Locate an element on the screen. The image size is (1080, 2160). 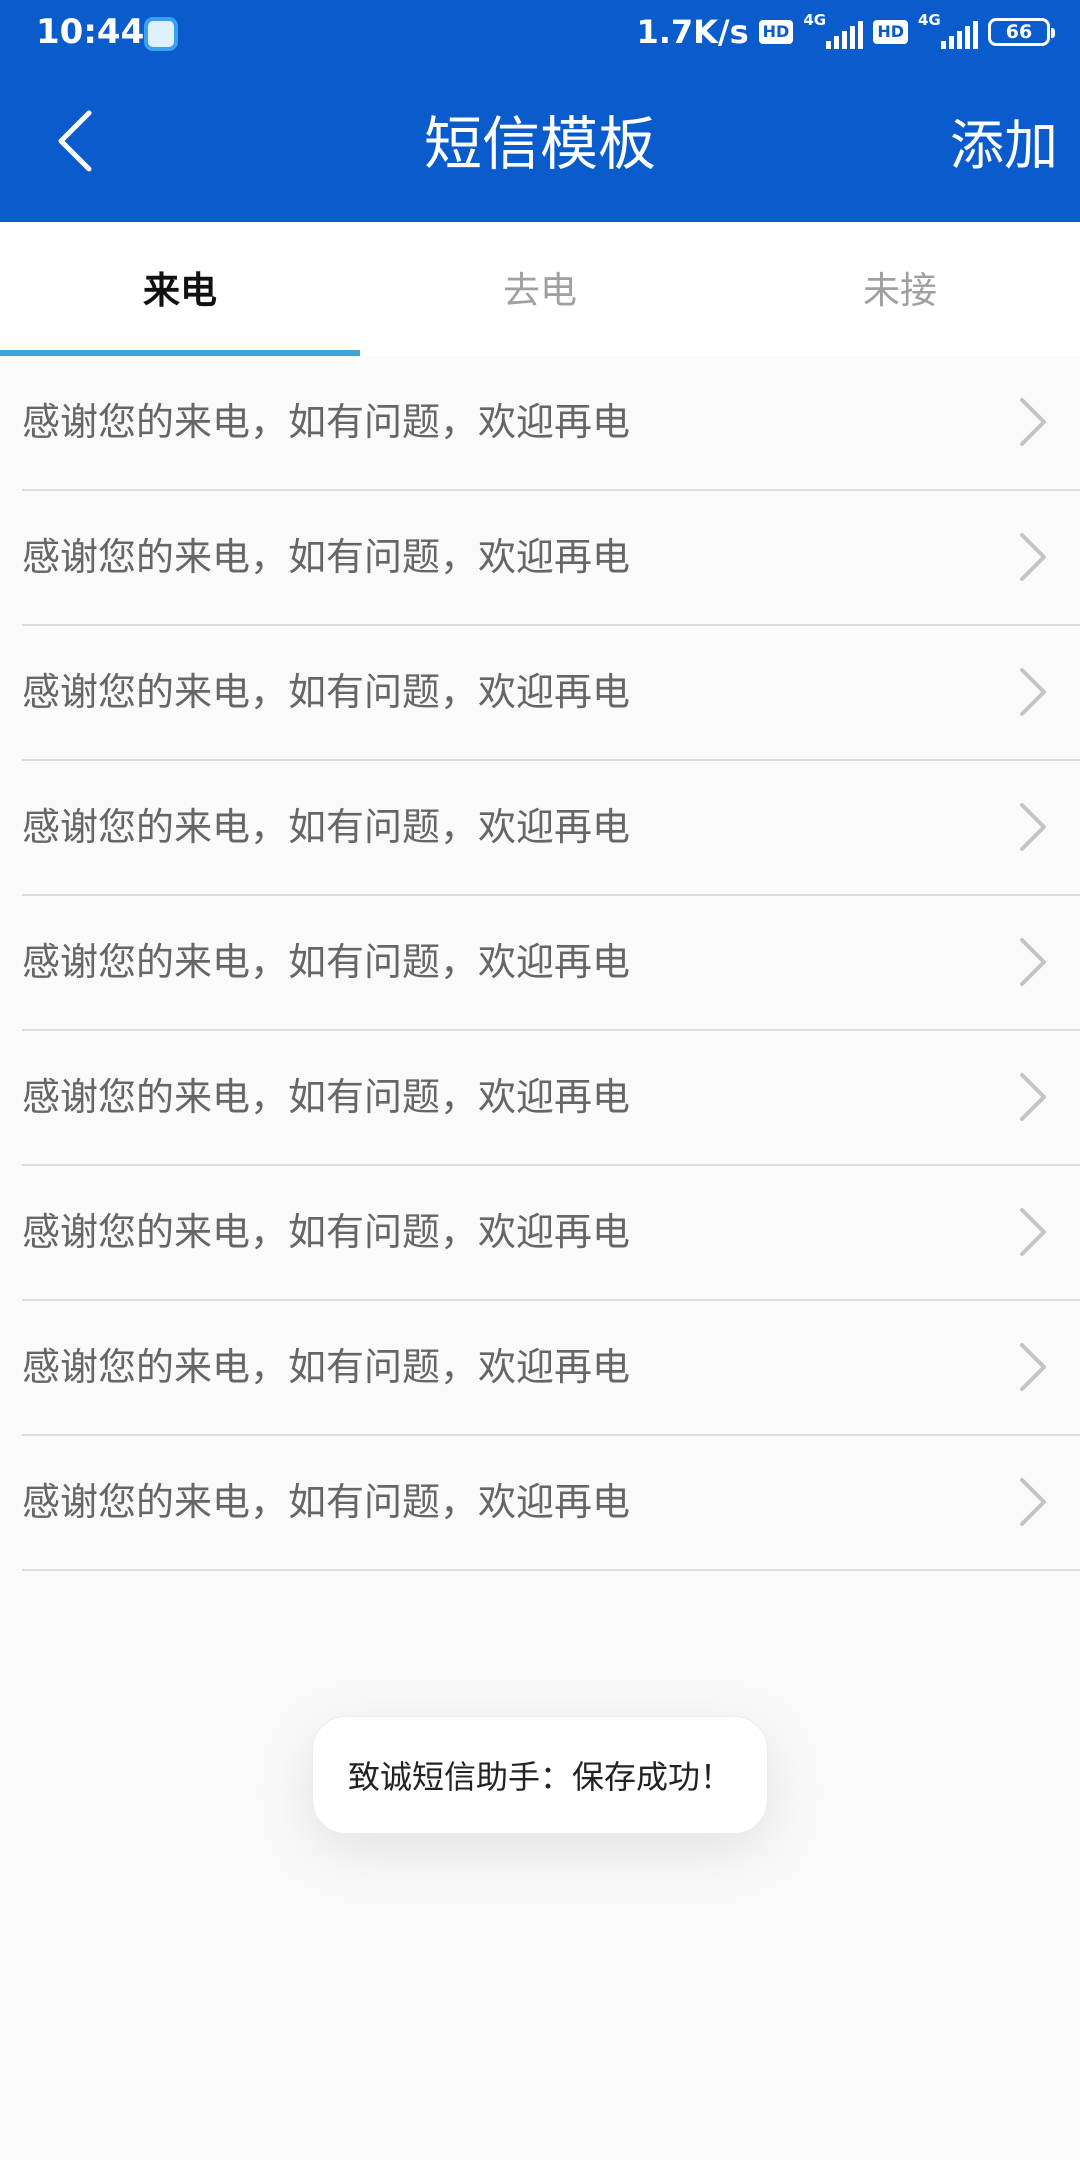
toast-message: 致诚短信助手：保存成功！ is located at coordinates (540, 1775).